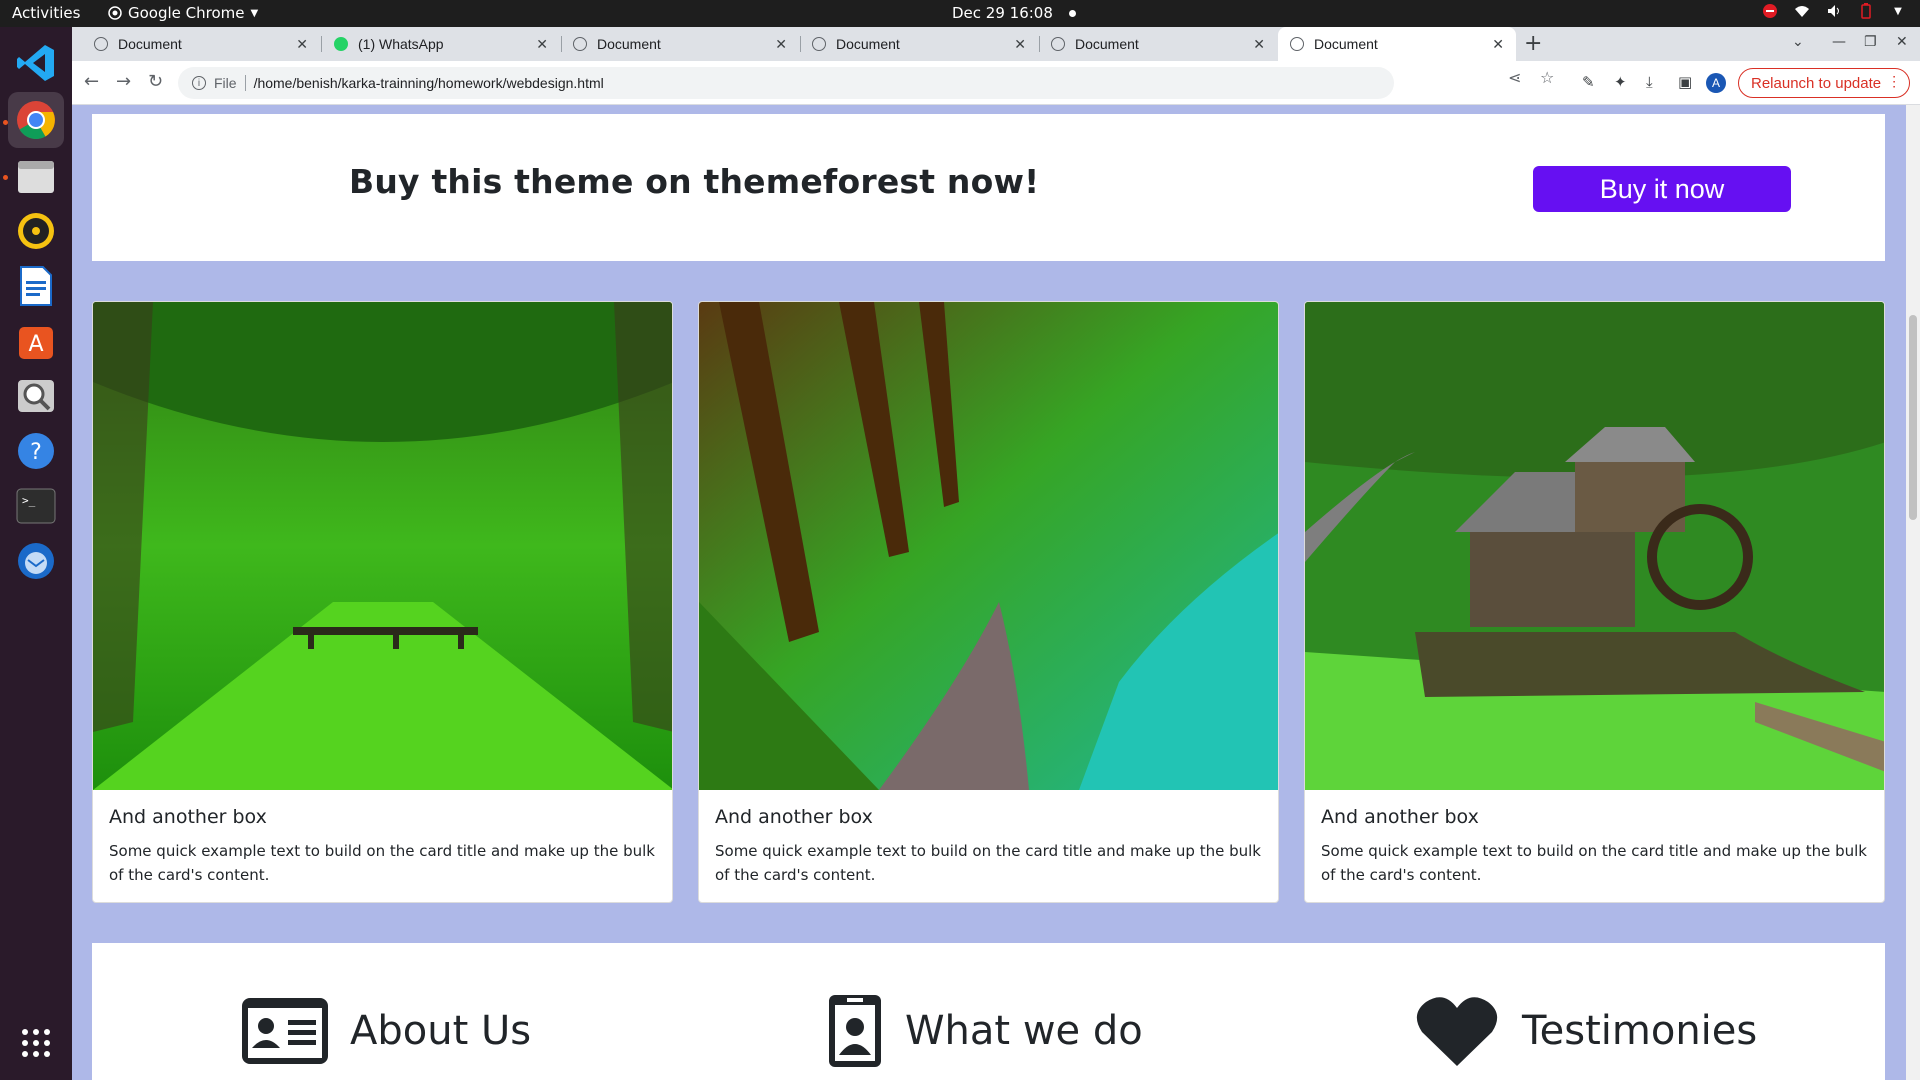 The image size is (1920, 1080). I want to click on clock-label: Dec 29 16:08, so click(1002, 13).